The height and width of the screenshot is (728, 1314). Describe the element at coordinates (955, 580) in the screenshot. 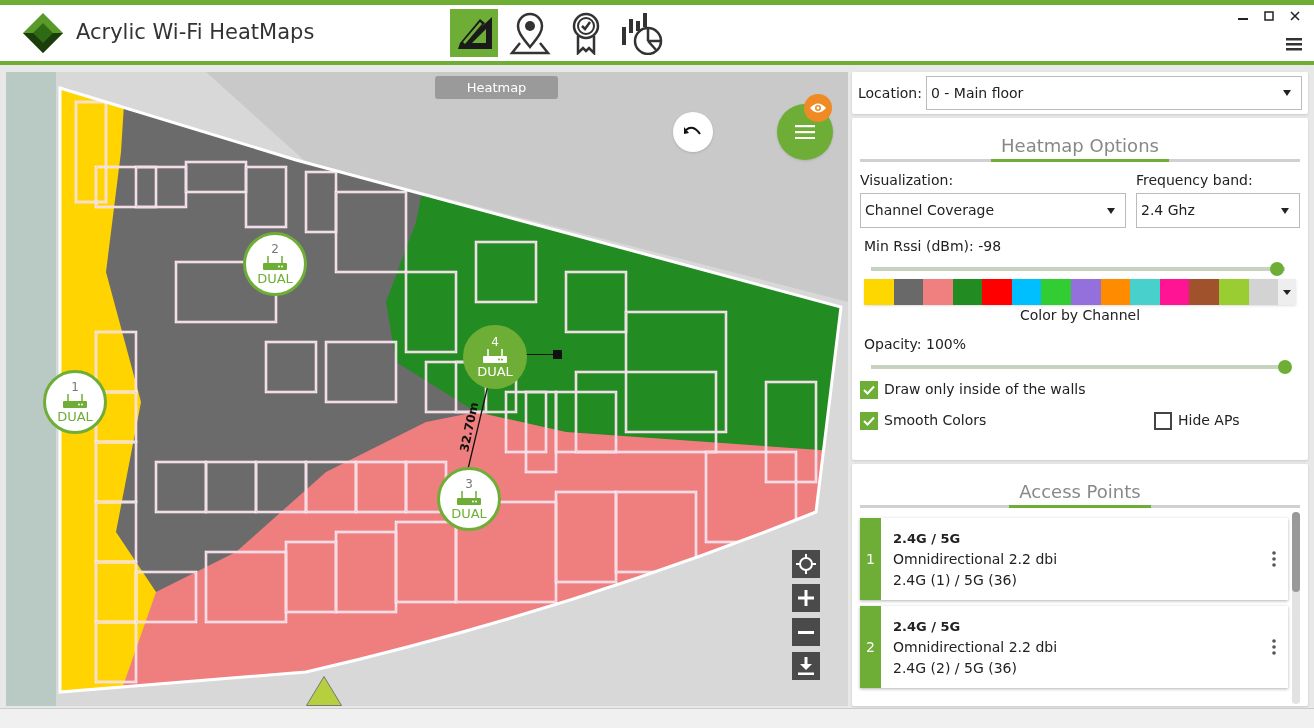

I see `access-point-channels: 2.4G (1) / 5G (36)` at that location.